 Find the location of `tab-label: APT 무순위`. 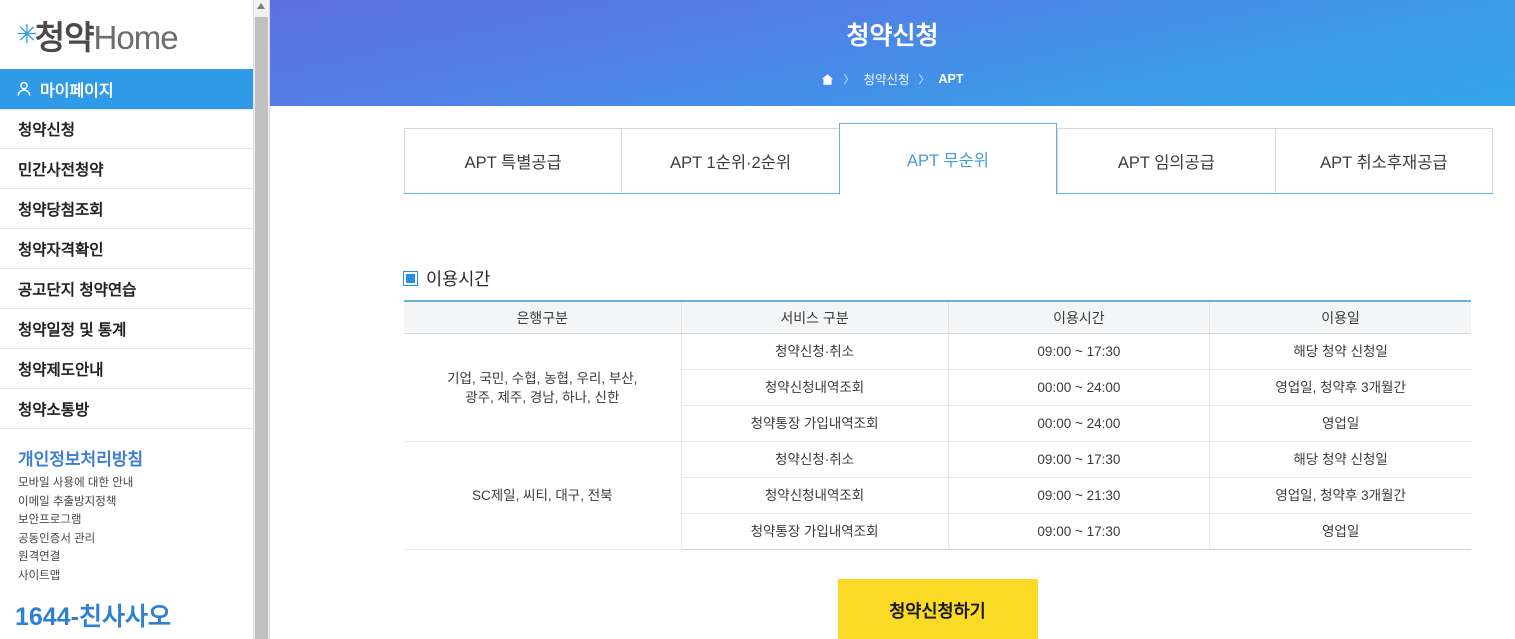

tab-label: APT 무순위 is located at coordinates (948, 161).